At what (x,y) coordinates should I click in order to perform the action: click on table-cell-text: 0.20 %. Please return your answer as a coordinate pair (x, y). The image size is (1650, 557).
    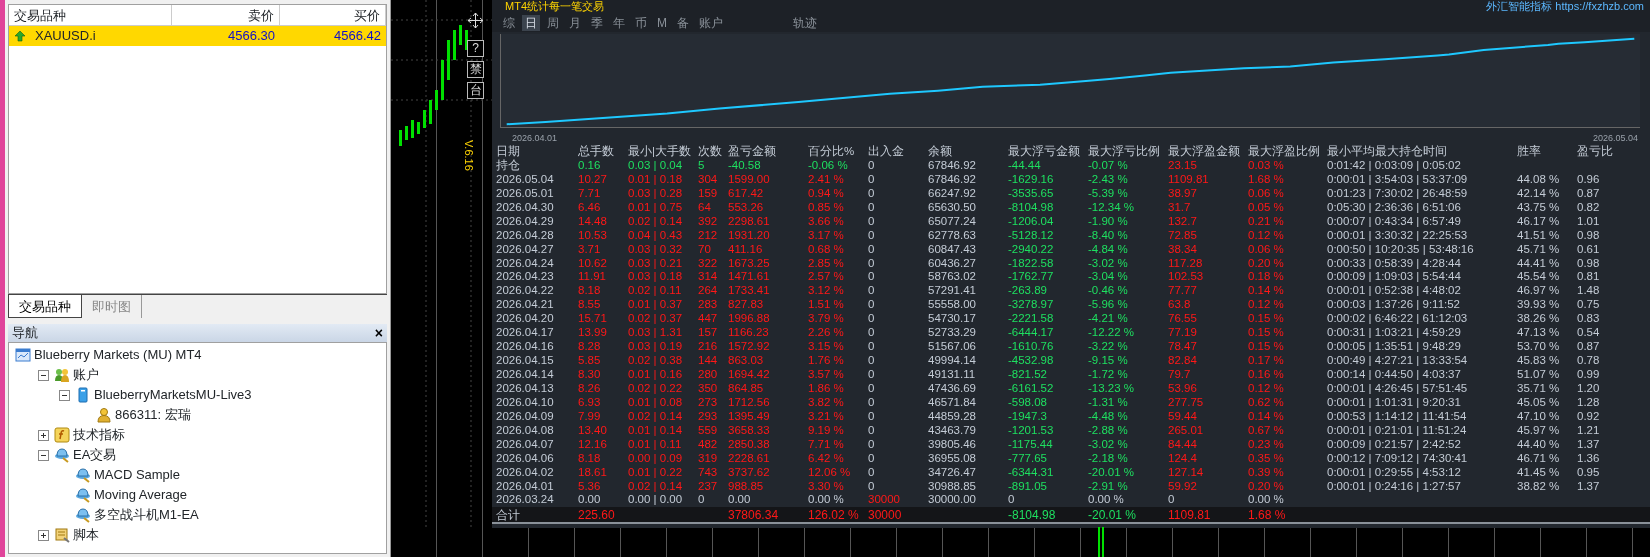
    Looking at the image, I should click on (1266, 263).